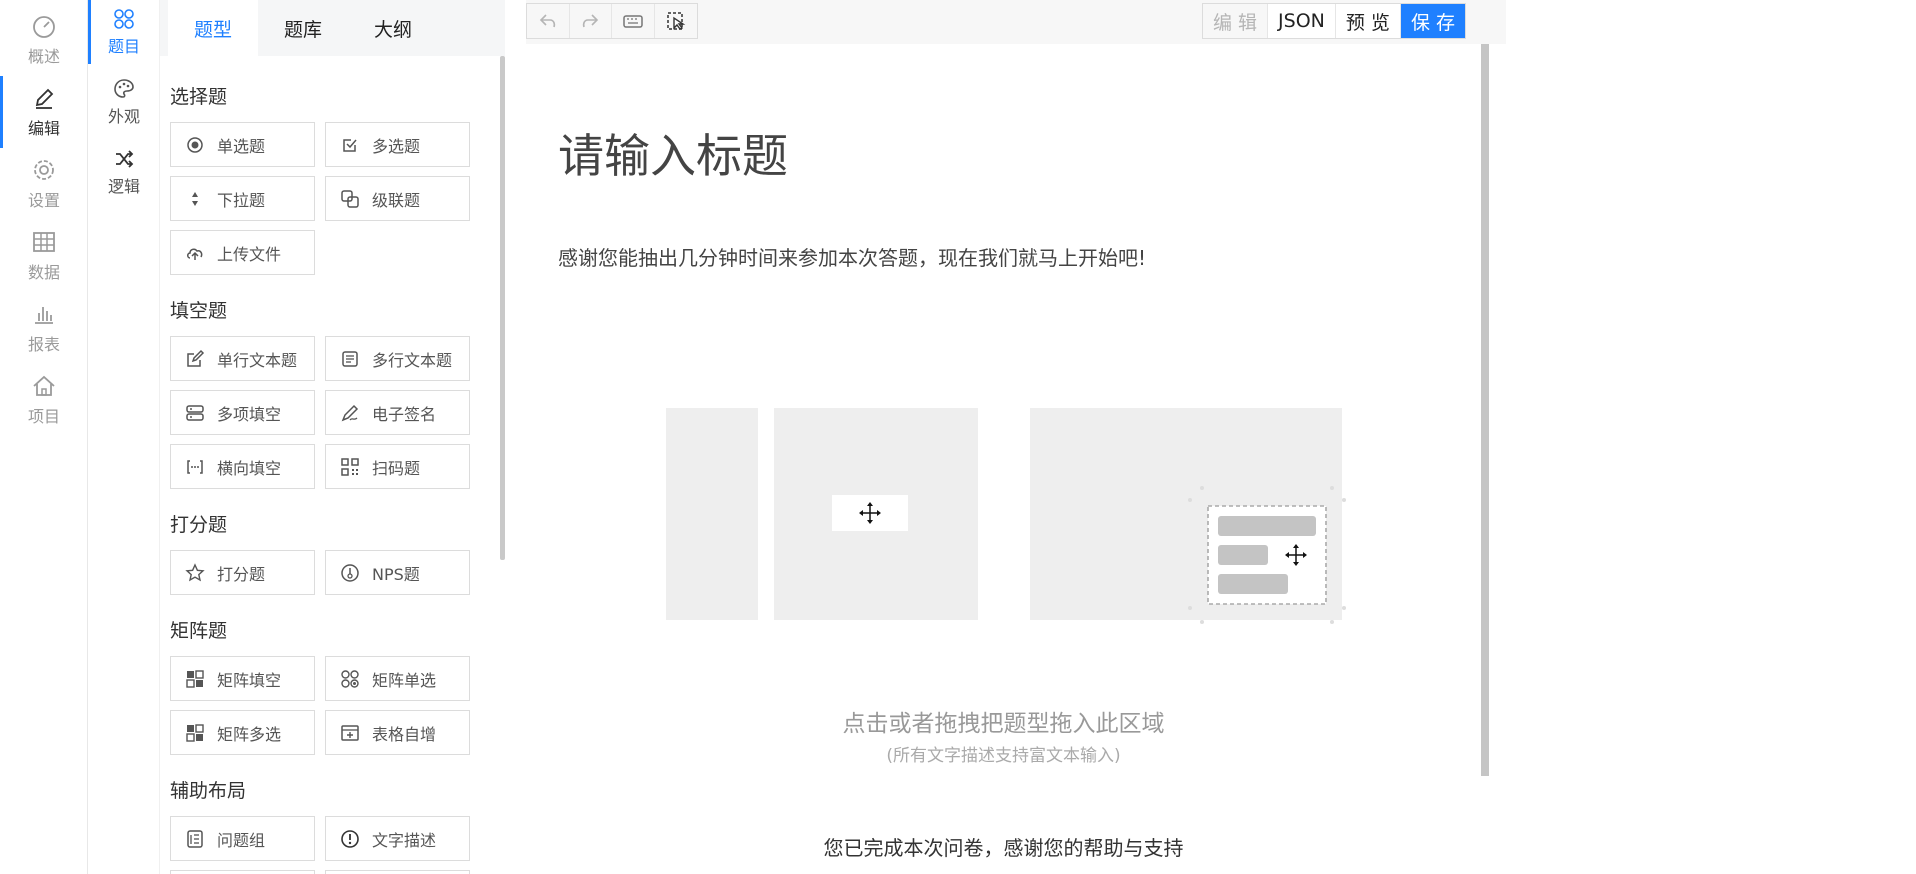  What do you see at coordinates (196, 358) in the screenshot?
I see `pencil-box-icon` at bounding box center [196, 358].